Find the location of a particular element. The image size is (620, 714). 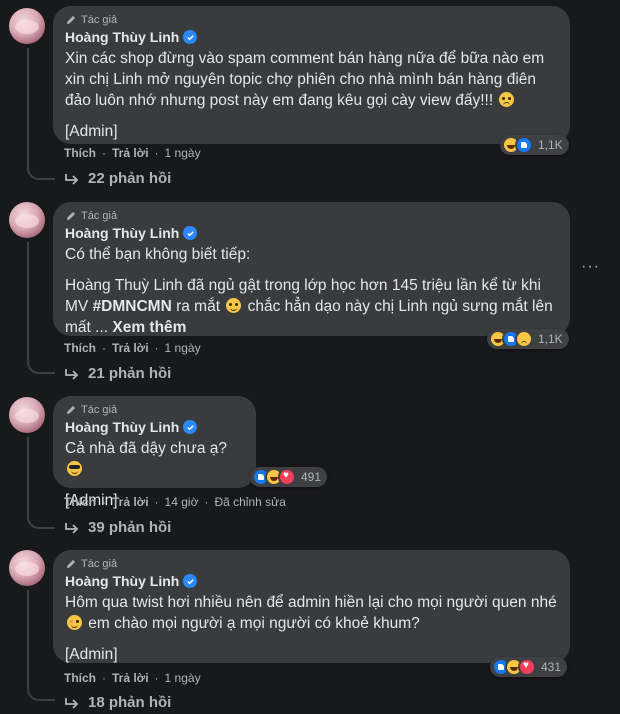

view-replies-link: 39 phản hồi is located at coordinates (117, 527).